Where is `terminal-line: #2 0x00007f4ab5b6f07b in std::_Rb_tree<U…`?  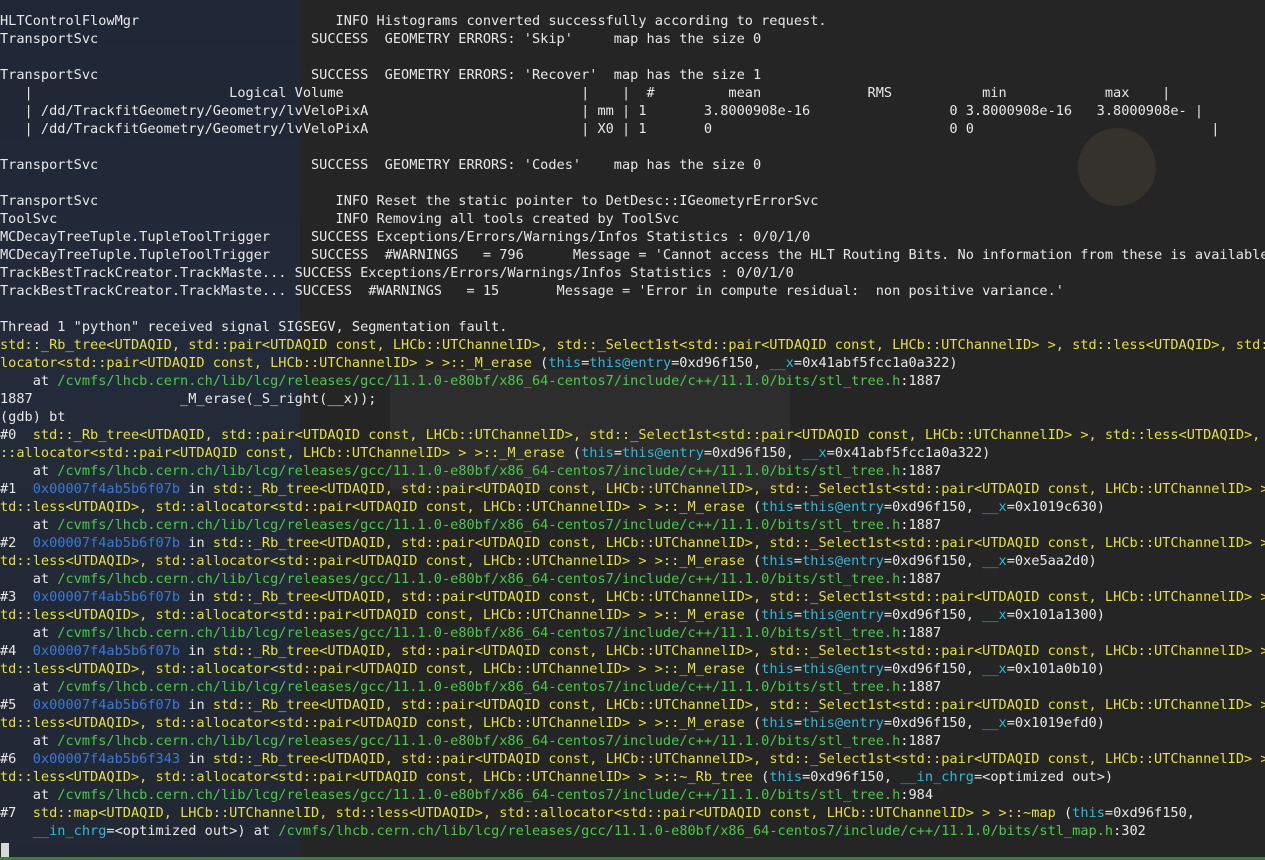
terminal-line: #2 0x00007f4ab5b6f07b in std::_Rb_tree<U… is located at coordinates (632, 543).